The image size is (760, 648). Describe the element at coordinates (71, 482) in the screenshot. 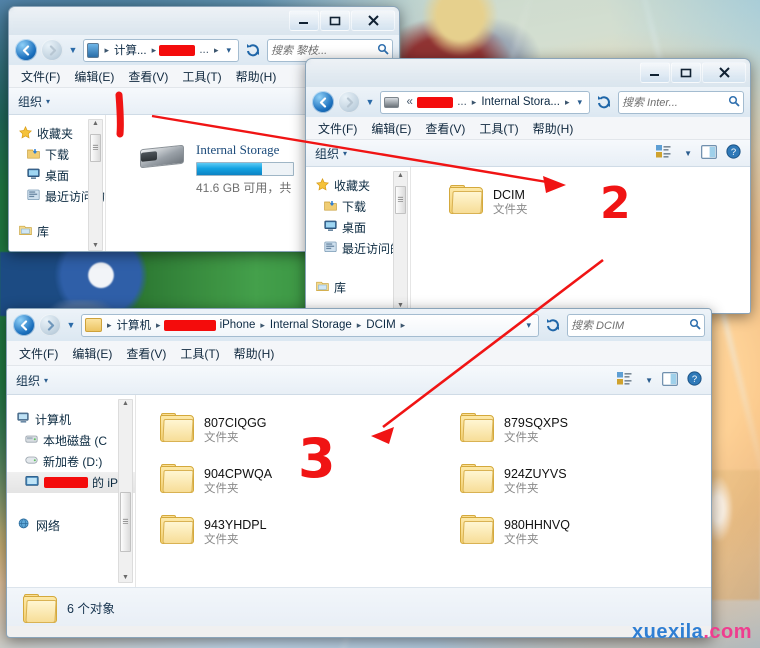

I see `nav-item-iphone: 的 iP` at that location.